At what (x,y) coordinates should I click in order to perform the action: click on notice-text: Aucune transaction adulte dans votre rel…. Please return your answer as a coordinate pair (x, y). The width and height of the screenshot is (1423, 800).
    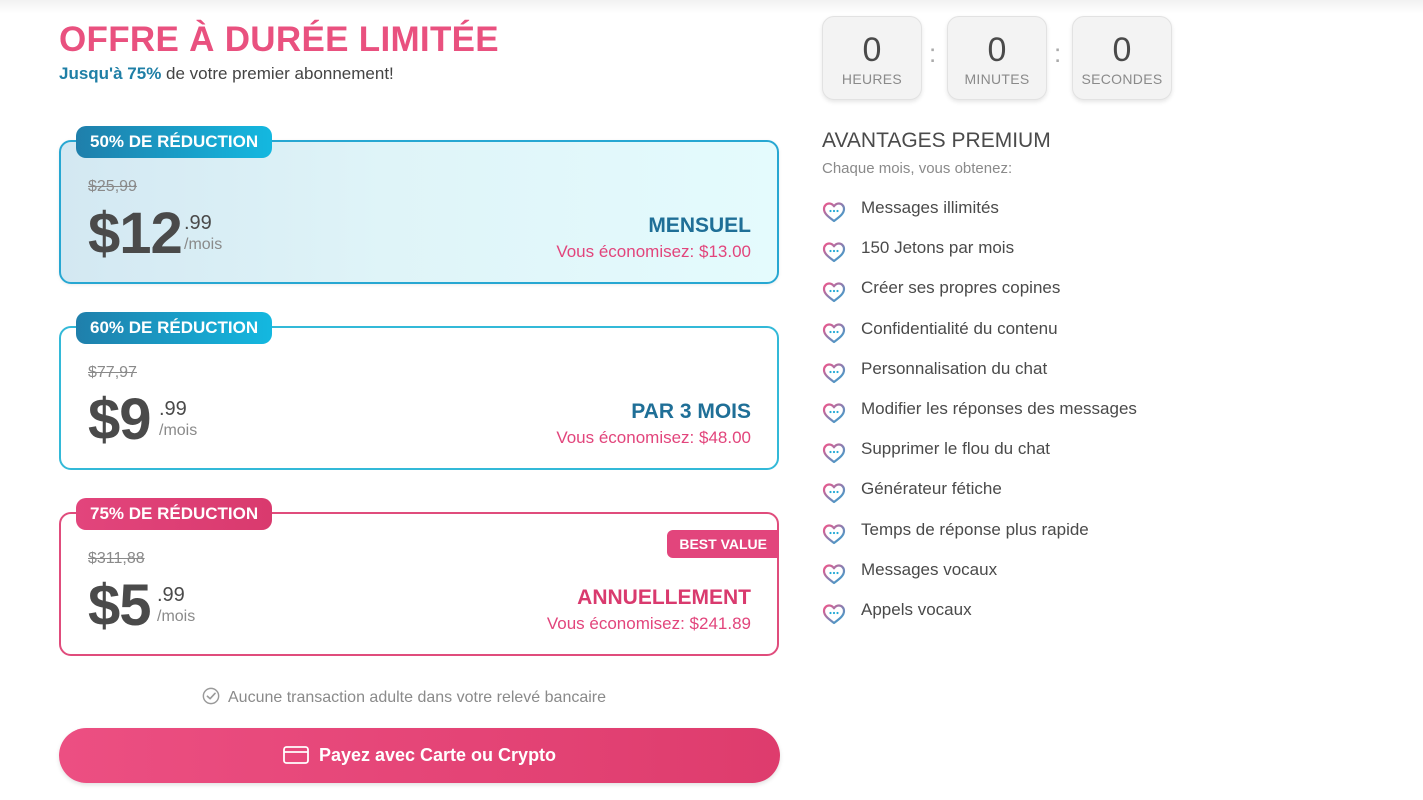
    Looking at the image, I should click on (417, 697).